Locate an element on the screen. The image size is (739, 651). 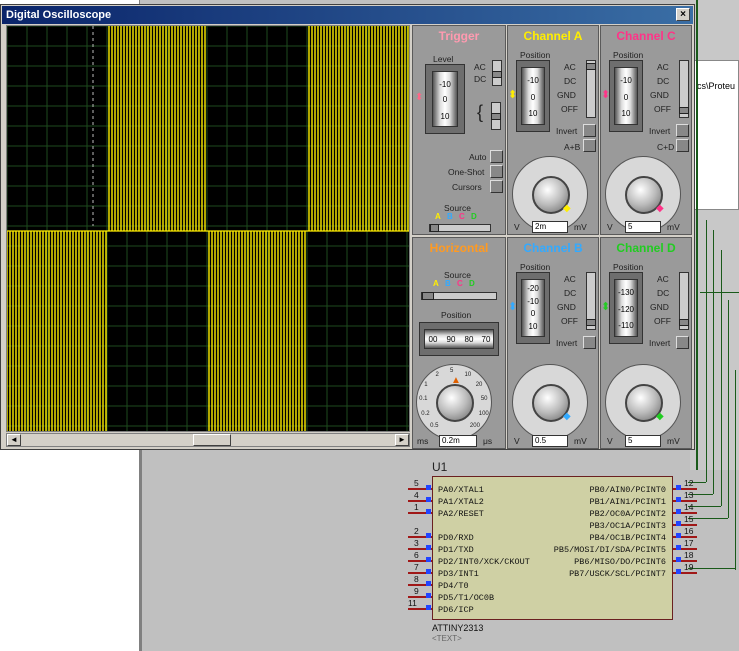
ch-c-title: Channel C is located at coordinates (646, 36).